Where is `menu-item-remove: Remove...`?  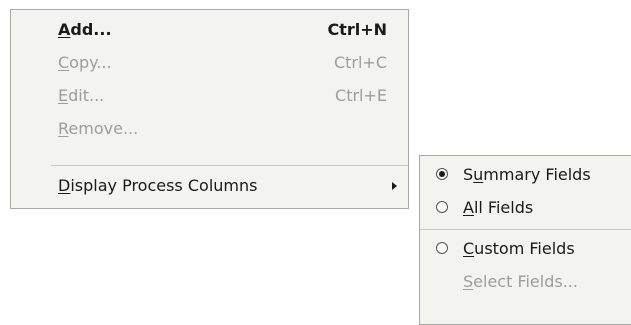
menu-item-remove: Remove... is located at coordinates (209, 129).